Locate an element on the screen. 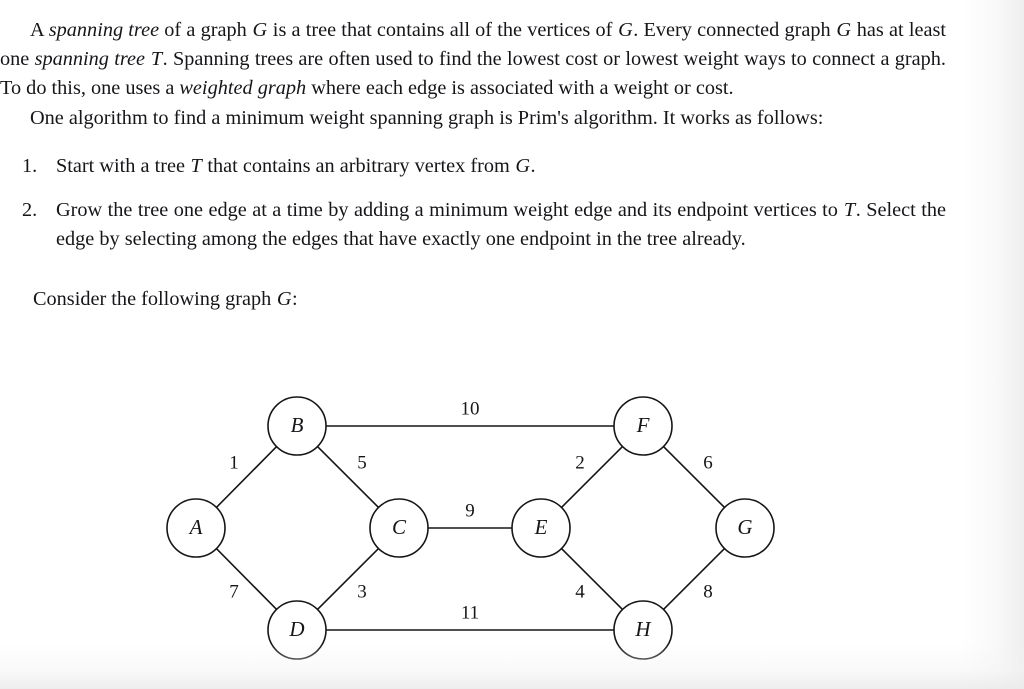  edge-weight-b-c: 5 is located at coordinates (362, 462).